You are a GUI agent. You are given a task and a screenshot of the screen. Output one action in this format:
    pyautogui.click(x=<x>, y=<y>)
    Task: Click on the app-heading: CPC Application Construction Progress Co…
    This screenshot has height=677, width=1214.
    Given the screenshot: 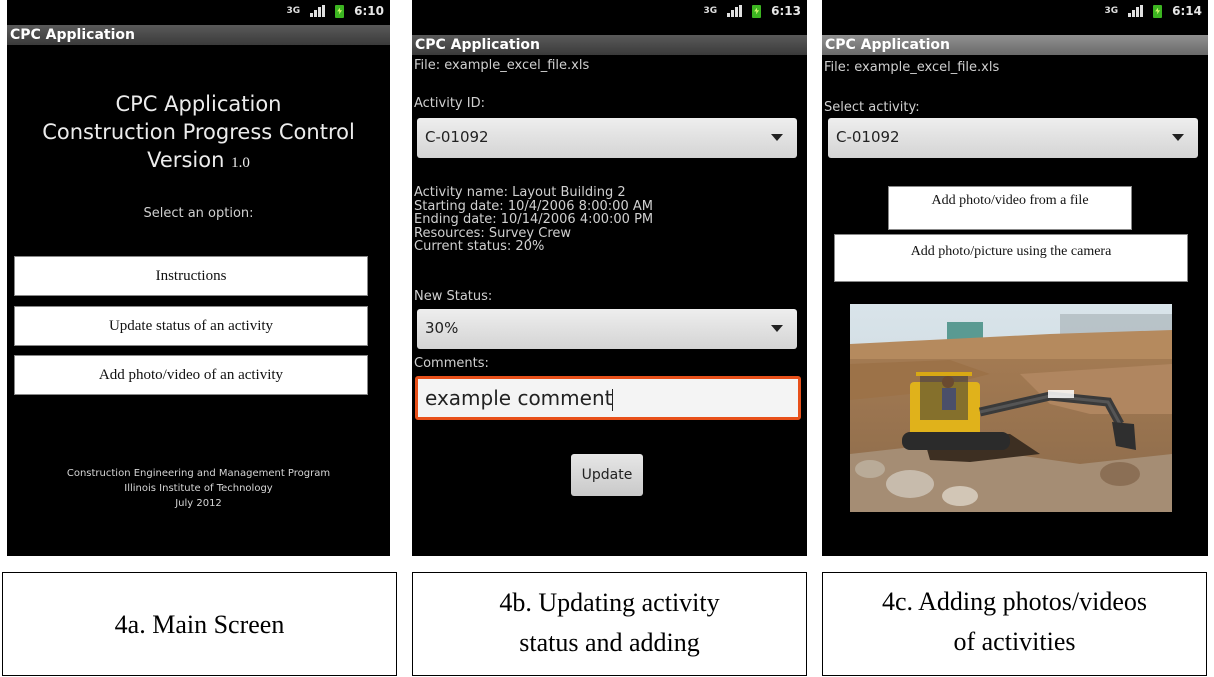 What is the action you would take?
    pyautogui.click(x=198, y=133)
    